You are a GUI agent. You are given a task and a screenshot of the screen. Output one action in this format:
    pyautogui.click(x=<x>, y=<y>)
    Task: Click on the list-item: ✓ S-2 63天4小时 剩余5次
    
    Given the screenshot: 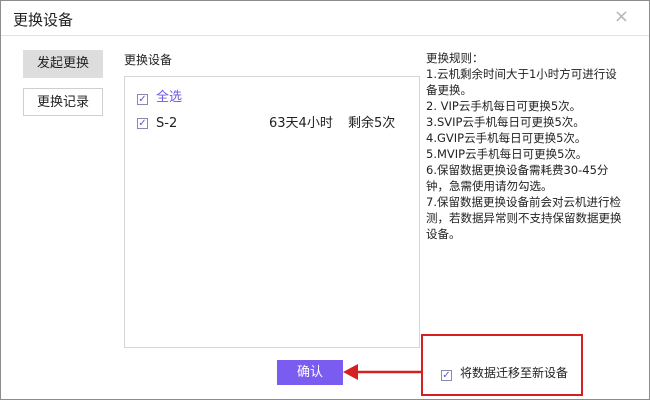 What is the action you would take?
    pyautogui.click(x=272, y=124)
    